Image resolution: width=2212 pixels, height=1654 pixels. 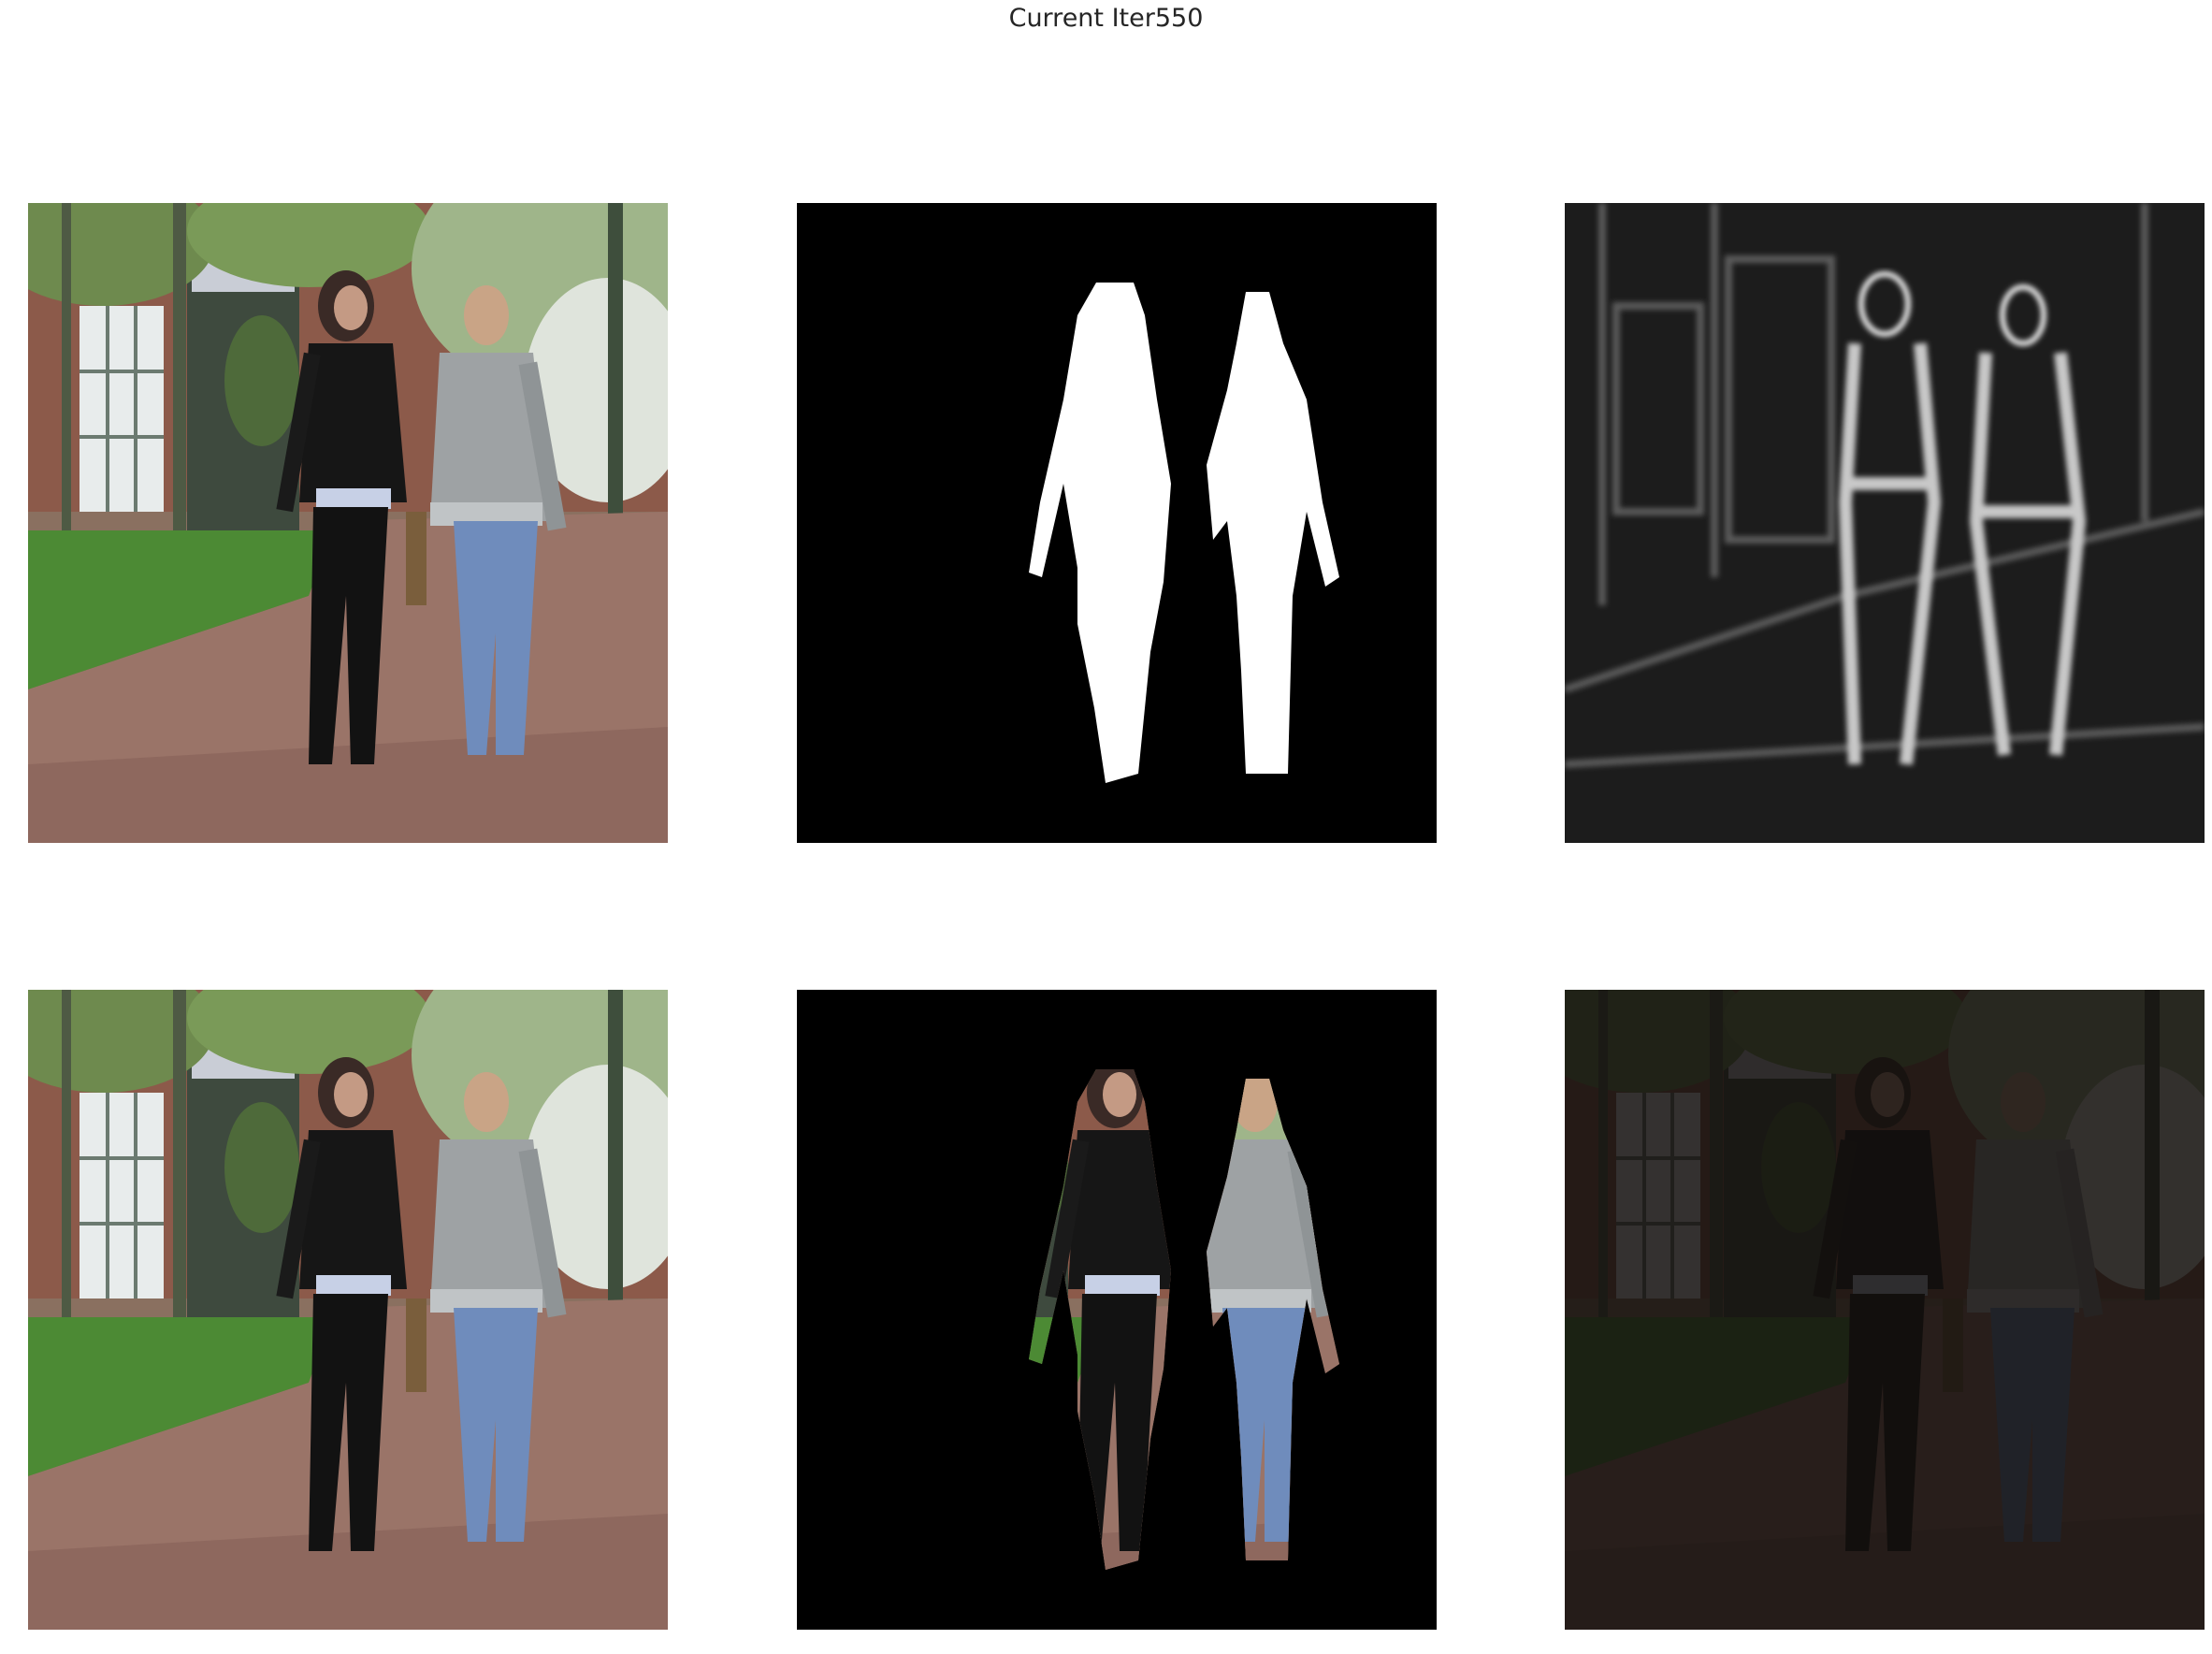 I want to click on dark-reconstruction-panel, so click(x=1885, y=1310).